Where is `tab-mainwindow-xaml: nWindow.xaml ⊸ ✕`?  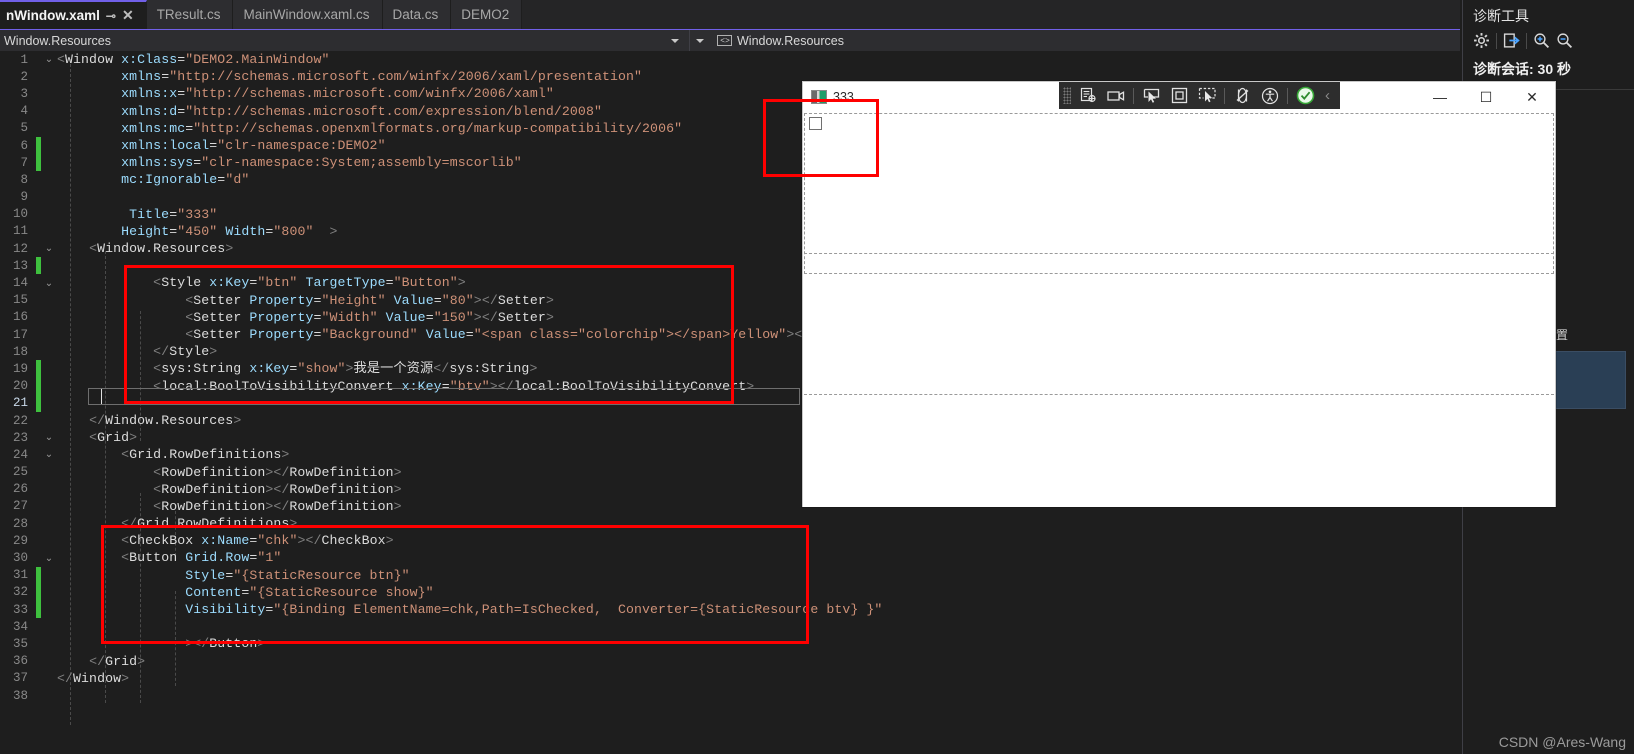
tab-mainwindow-xaml: nWindow.xaml ⊸ ✕ is located at coordinates (73, 14).